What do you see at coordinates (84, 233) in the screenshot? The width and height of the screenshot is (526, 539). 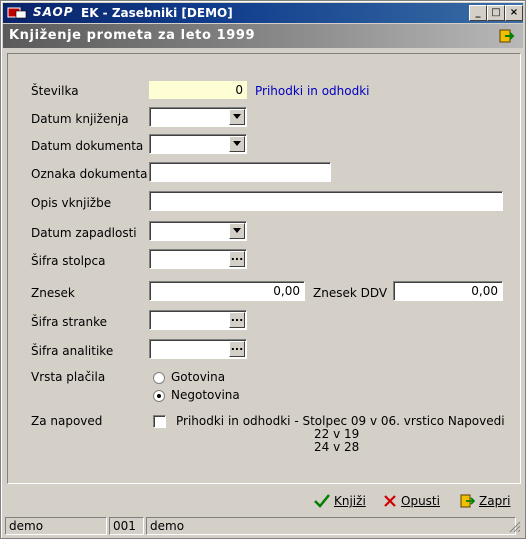 I see `datum-zapadlosti-label: Datum zapadlosti` at bounding box center [84, 233].